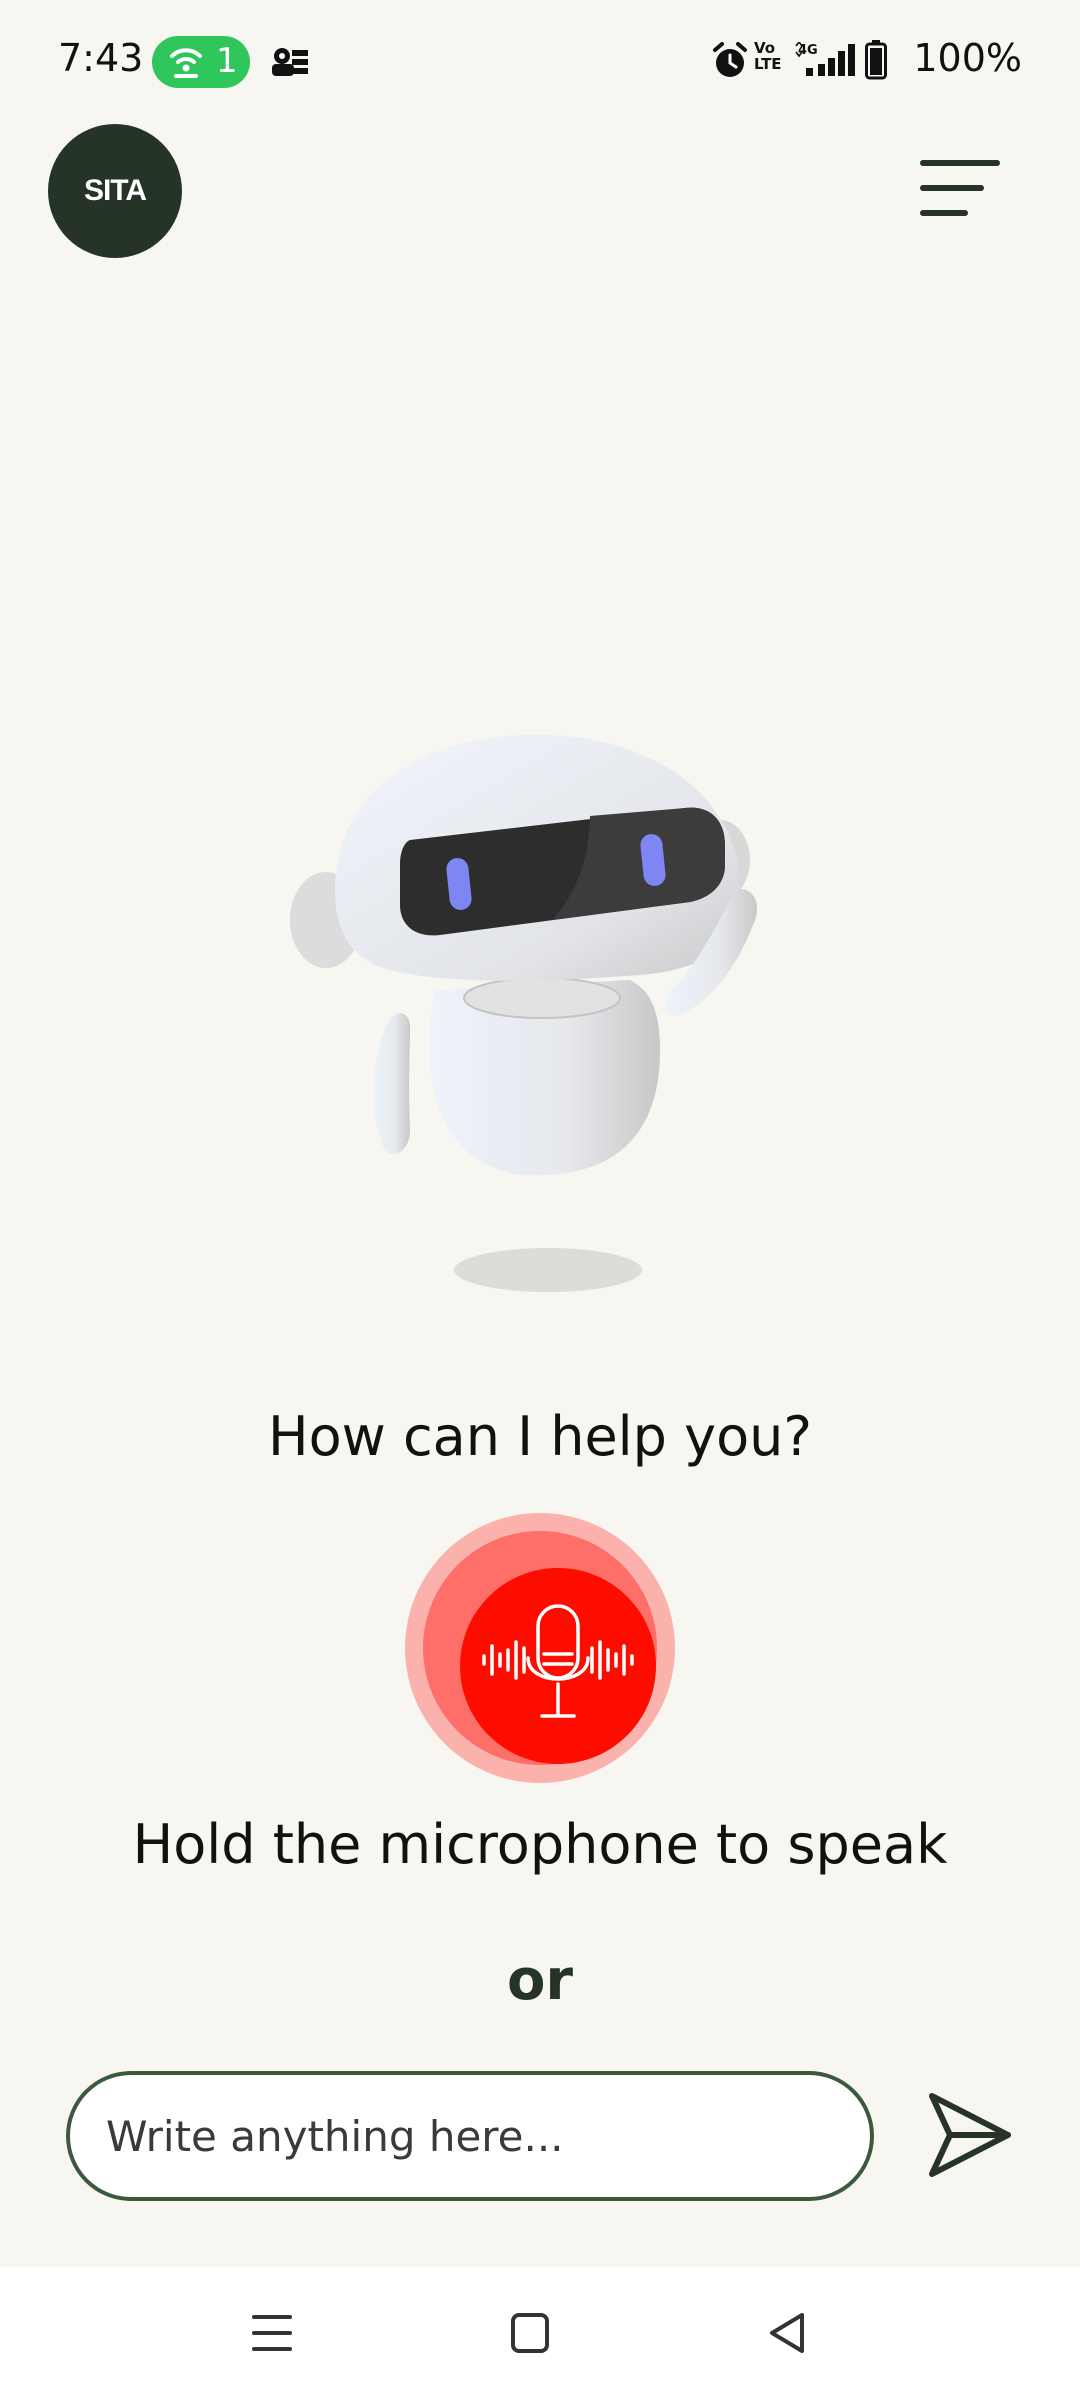  What do you see at coordinates (967, 58) in the screenshot?
I see `battery-percentage: 100%` at bounding box center [967, 58].